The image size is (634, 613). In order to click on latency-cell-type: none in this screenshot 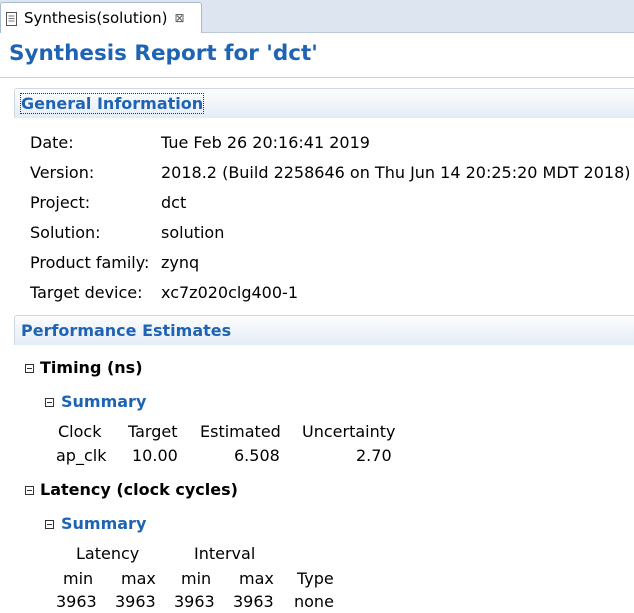, I will do `click(314, 601)`.